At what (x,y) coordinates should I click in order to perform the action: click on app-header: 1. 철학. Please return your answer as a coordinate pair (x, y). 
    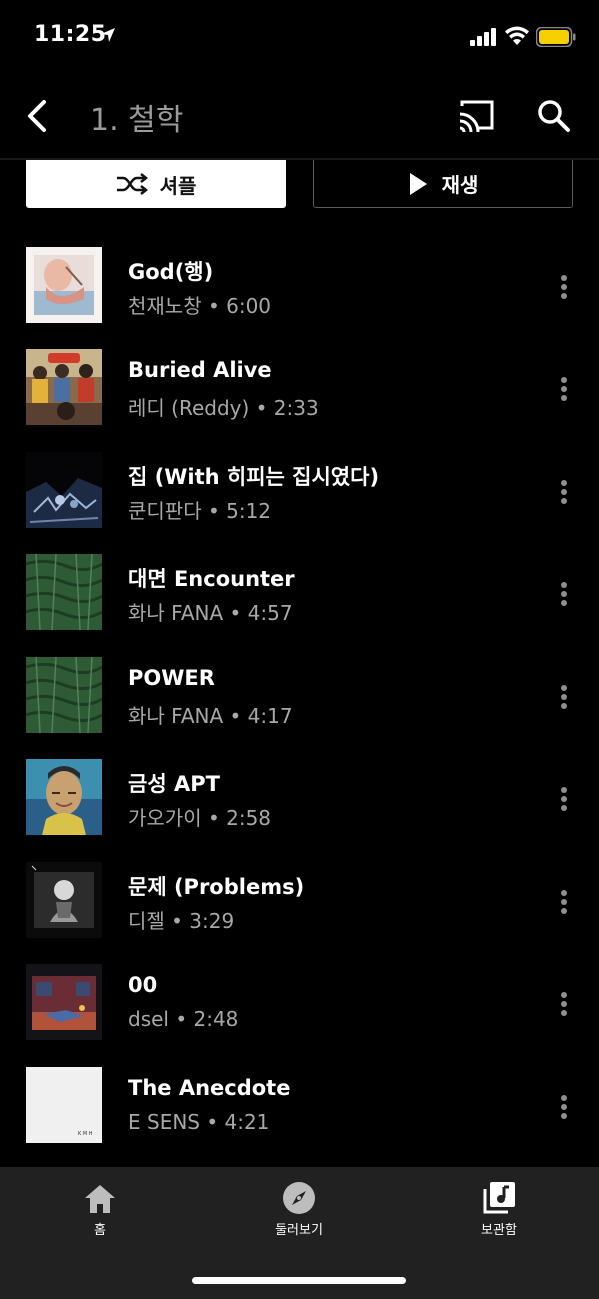
    Looking at the image, I should click on (299, 115).